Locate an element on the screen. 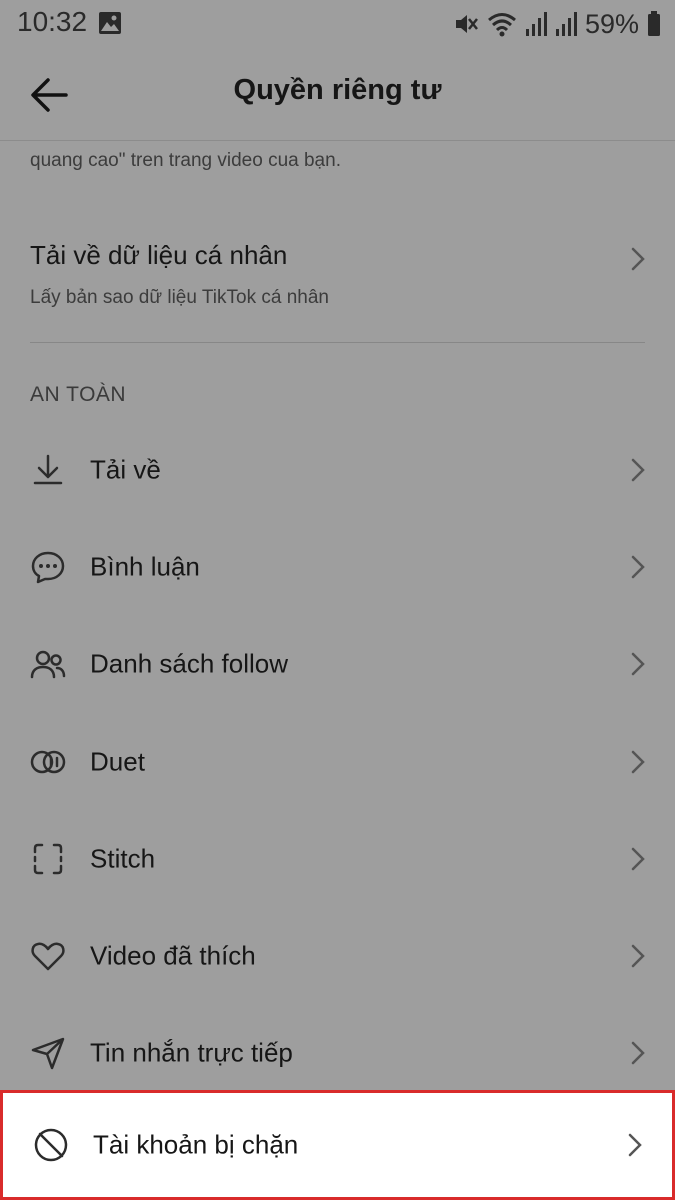 The width and height of the screenshot is (675, 1200). menu-item-label: Duet is located at coordinates (117, 761).